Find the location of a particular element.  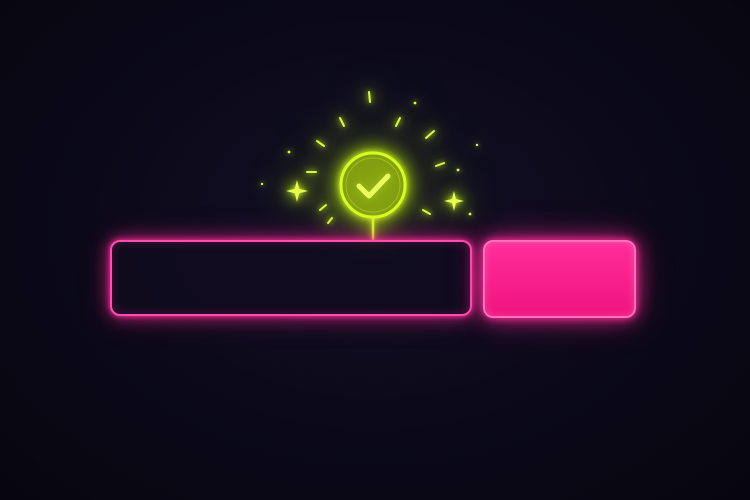

check-mark is located at coordinates (373, 186).